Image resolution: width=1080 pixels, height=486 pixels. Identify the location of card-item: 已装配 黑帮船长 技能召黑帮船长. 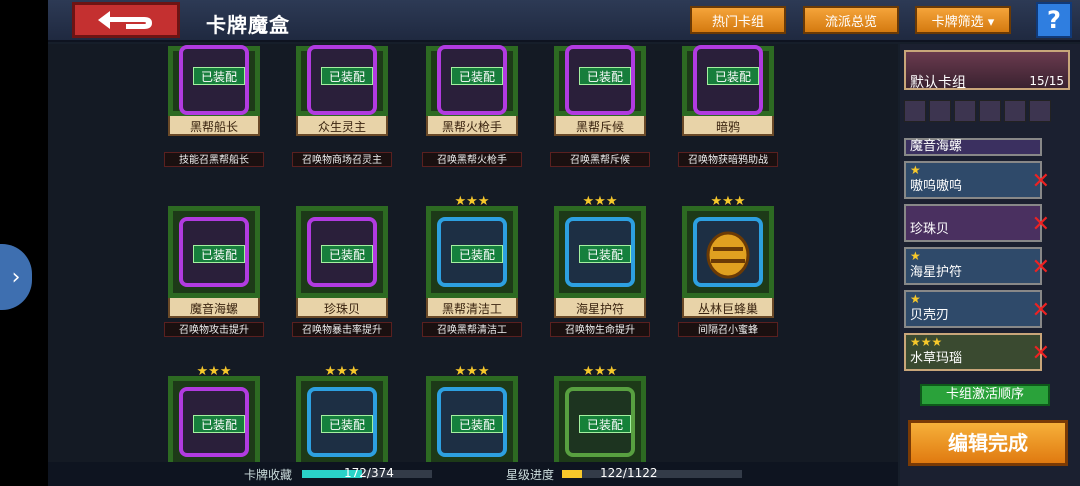
(214, 106).